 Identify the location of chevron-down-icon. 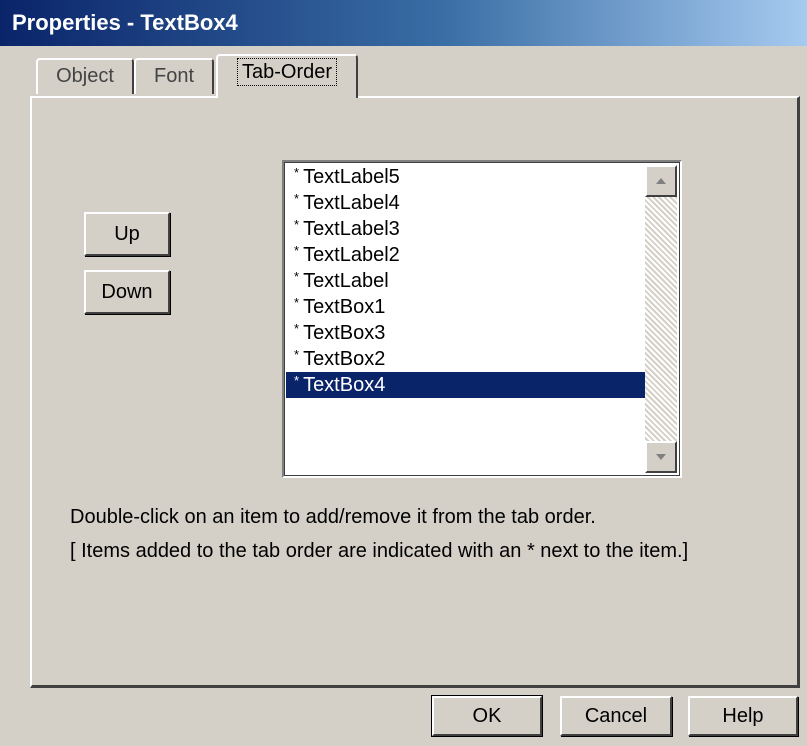
(661, 457).